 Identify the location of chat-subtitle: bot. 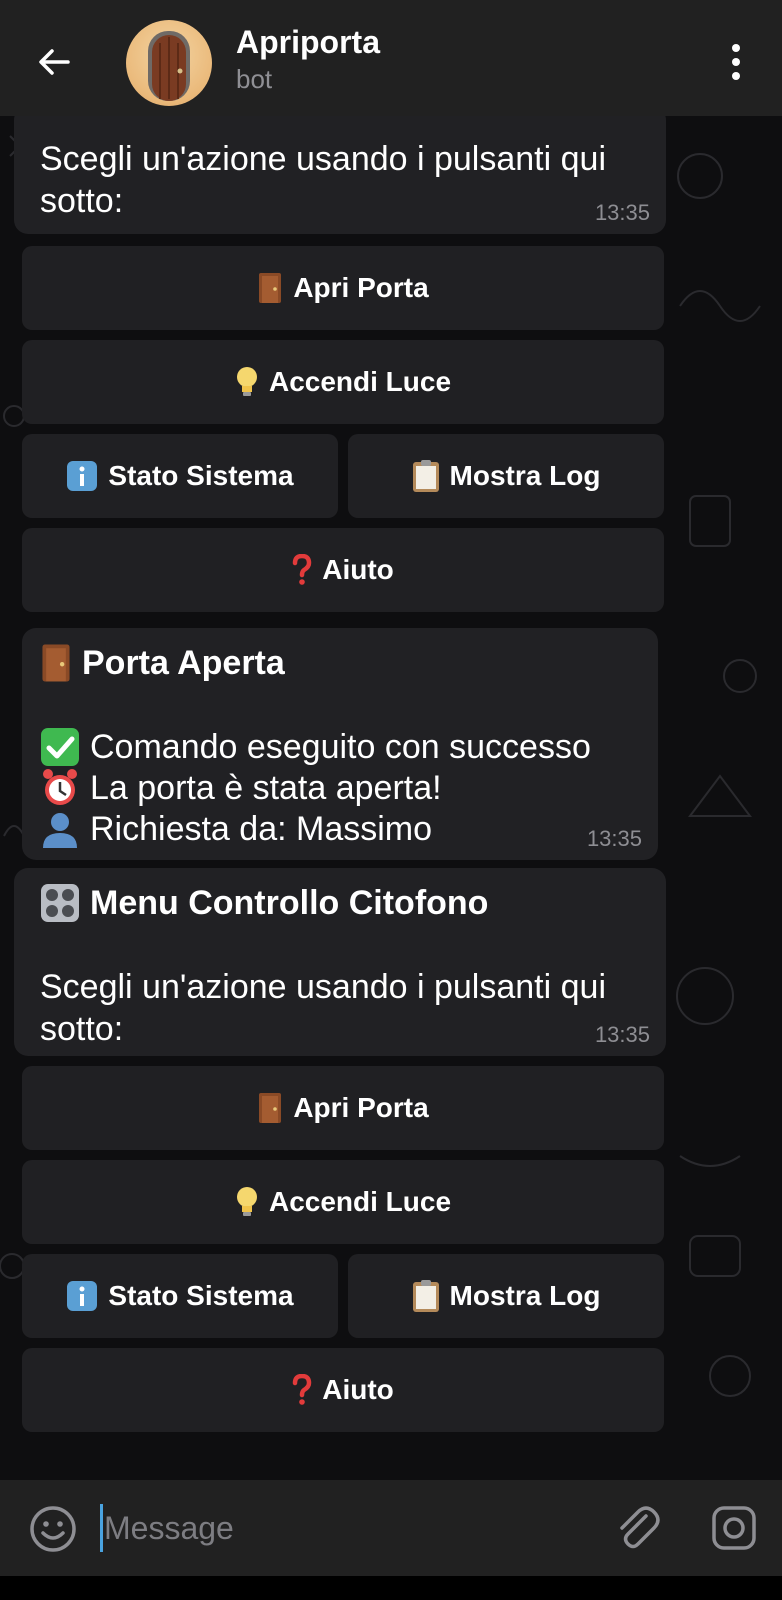
(254, 79).